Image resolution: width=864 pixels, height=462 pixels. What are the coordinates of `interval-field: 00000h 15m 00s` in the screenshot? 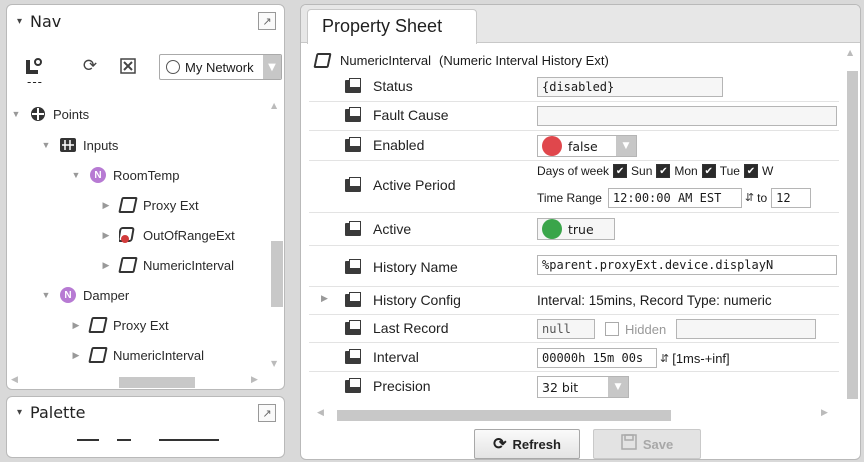 It's located at (597, 358).